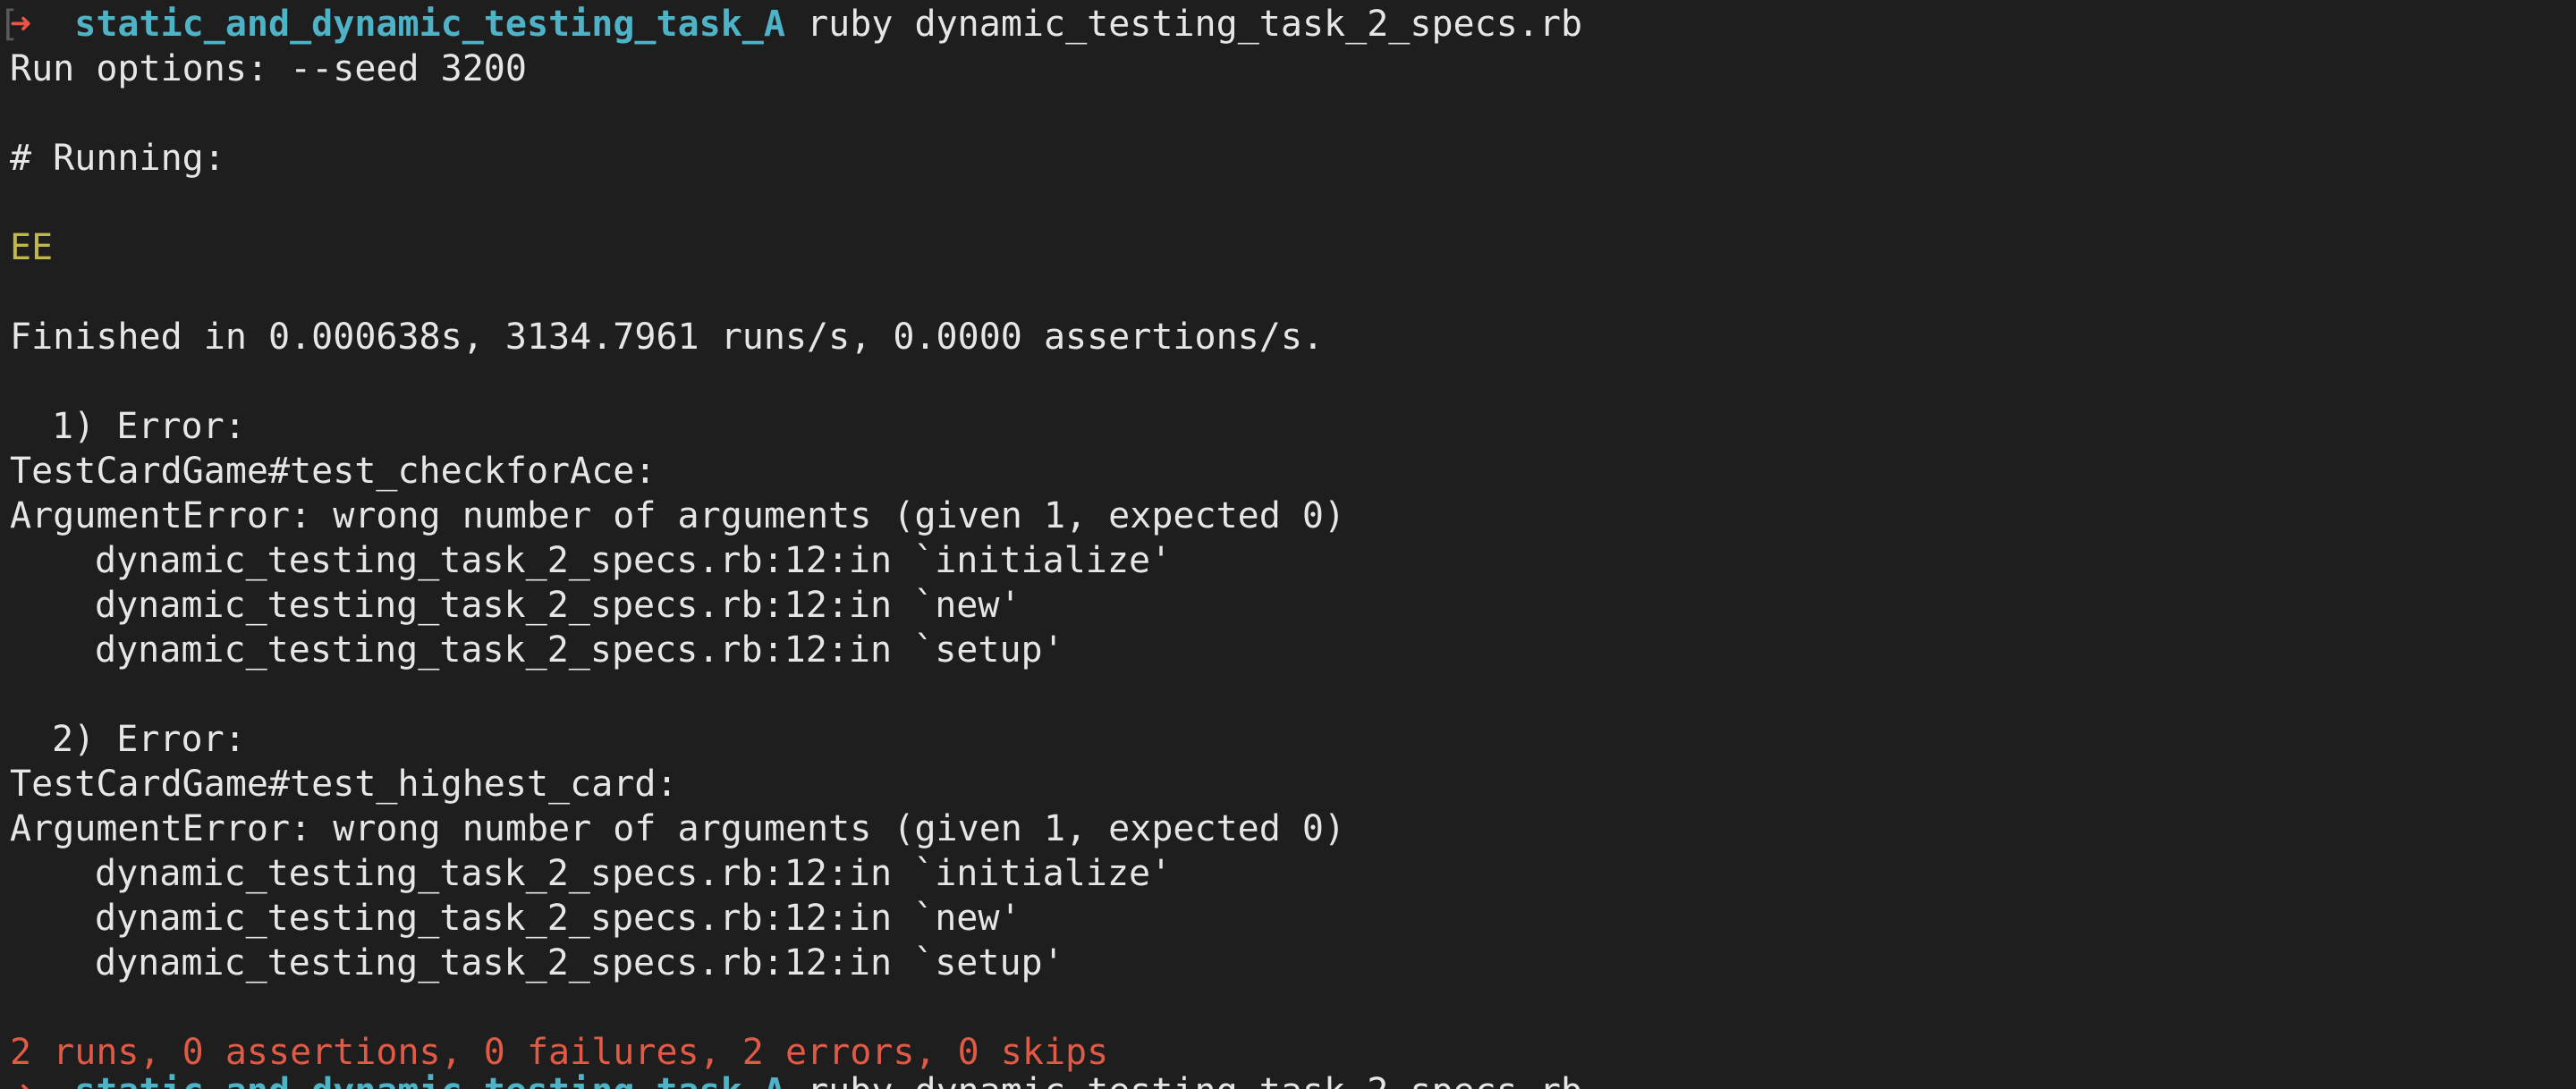  I want to click on run-options-text: Run options: --seed 3200, so click(268, 68).